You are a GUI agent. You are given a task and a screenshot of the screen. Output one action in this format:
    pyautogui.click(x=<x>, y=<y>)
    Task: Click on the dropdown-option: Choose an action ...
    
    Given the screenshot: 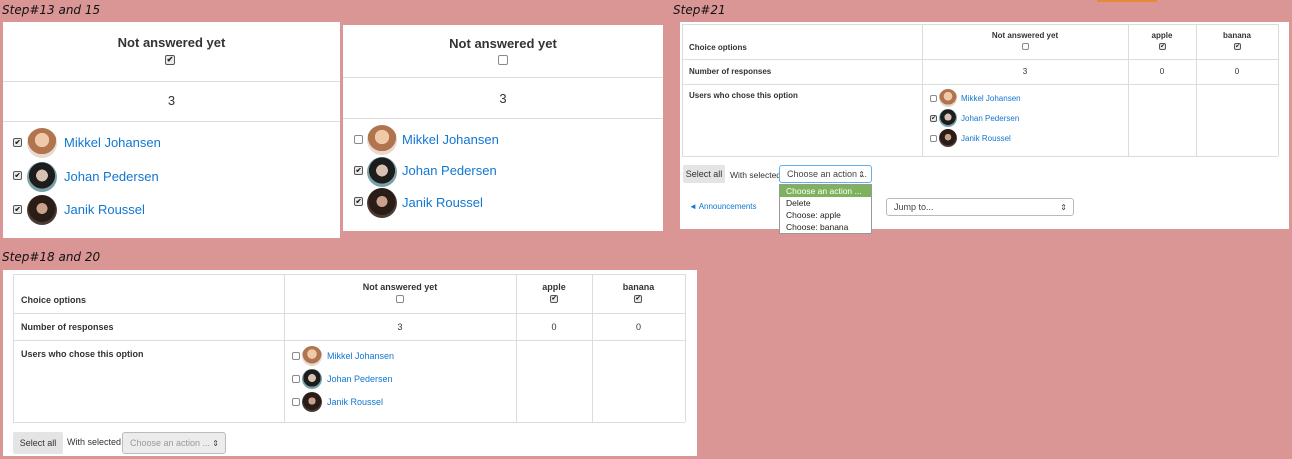 What is the action you would take?
    pyautogui.click(x=825, y=191)
    